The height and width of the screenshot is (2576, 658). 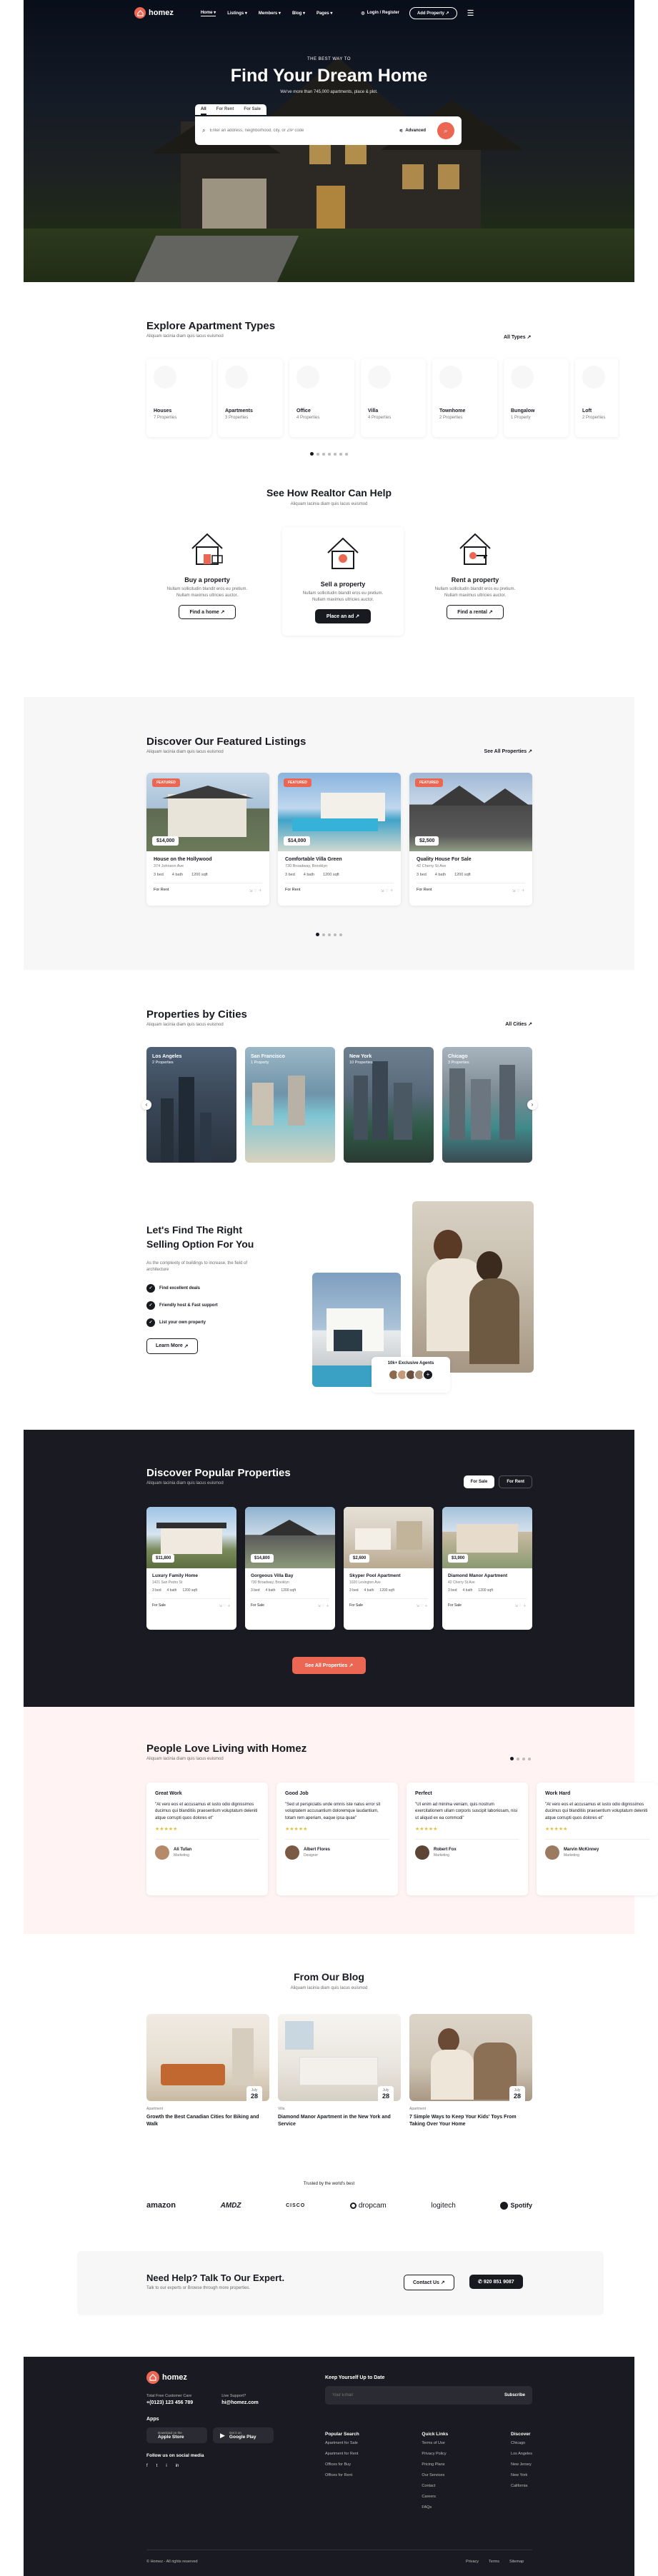 What do you see at coordinates (250, 398) in the screenshot?
I see `apartment-type-card: Apartments 3 Properties` at bounding box center [250, 398].